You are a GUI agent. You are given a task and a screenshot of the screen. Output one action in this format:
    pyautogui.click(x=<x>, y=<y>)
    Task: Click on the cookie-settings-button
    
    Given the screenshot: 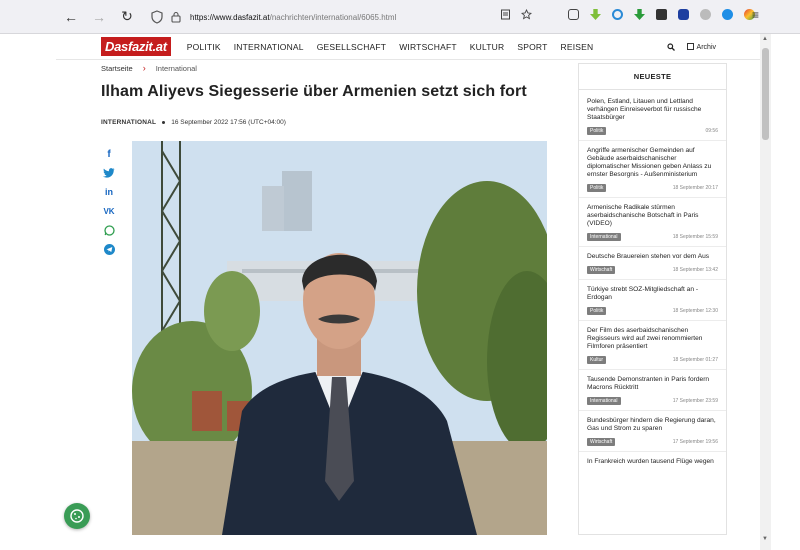 What is the action you would take?
    pyautogui.click(x=77, y=516)
    